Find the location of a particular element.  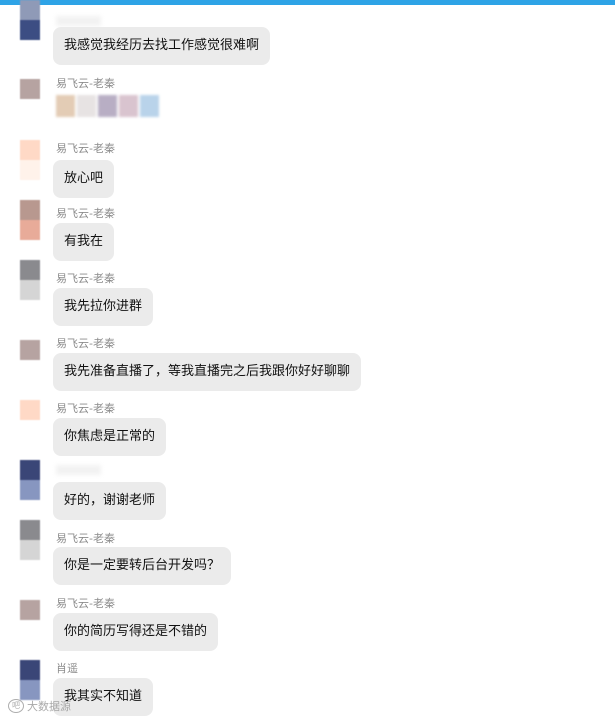

message-bubble: 好的，谢谢老师 is located at coordinates (110, 501).